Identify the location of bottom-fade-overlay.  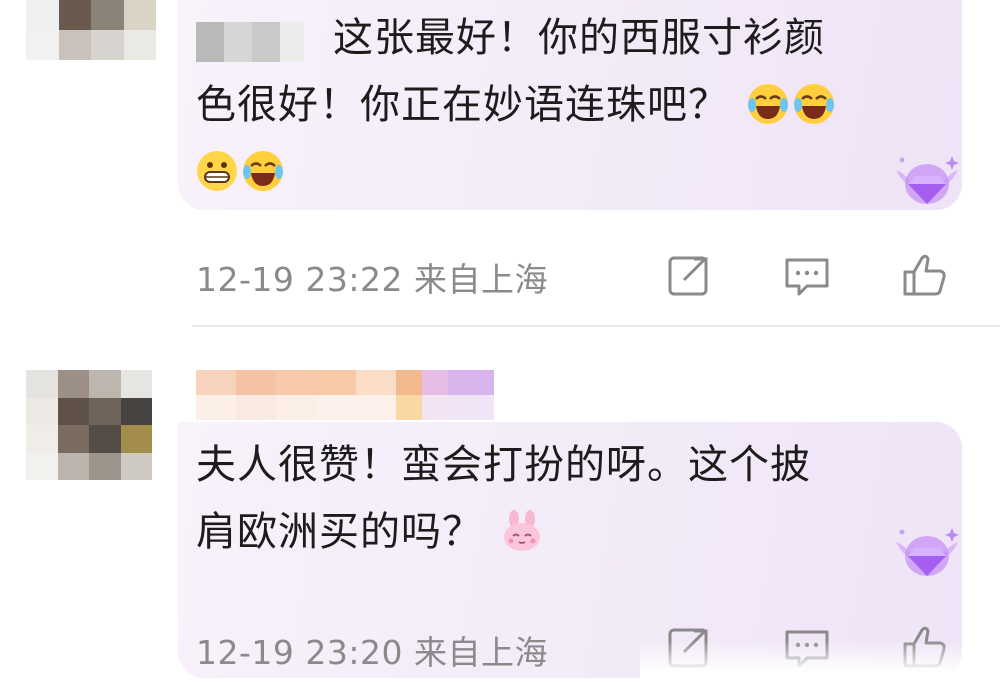
(820, 667).